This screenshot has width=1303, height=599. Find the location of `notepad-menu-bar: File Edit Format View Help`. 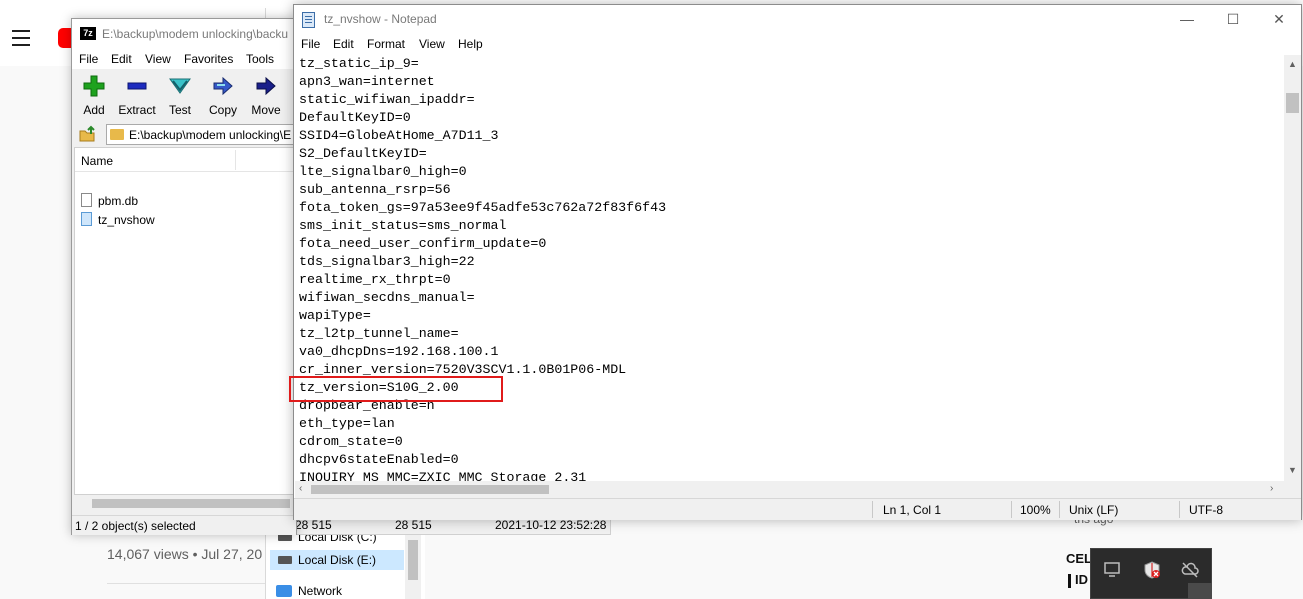

notepad-menu-bar: File Edit Format View Help is located at coordinates (797, 44).